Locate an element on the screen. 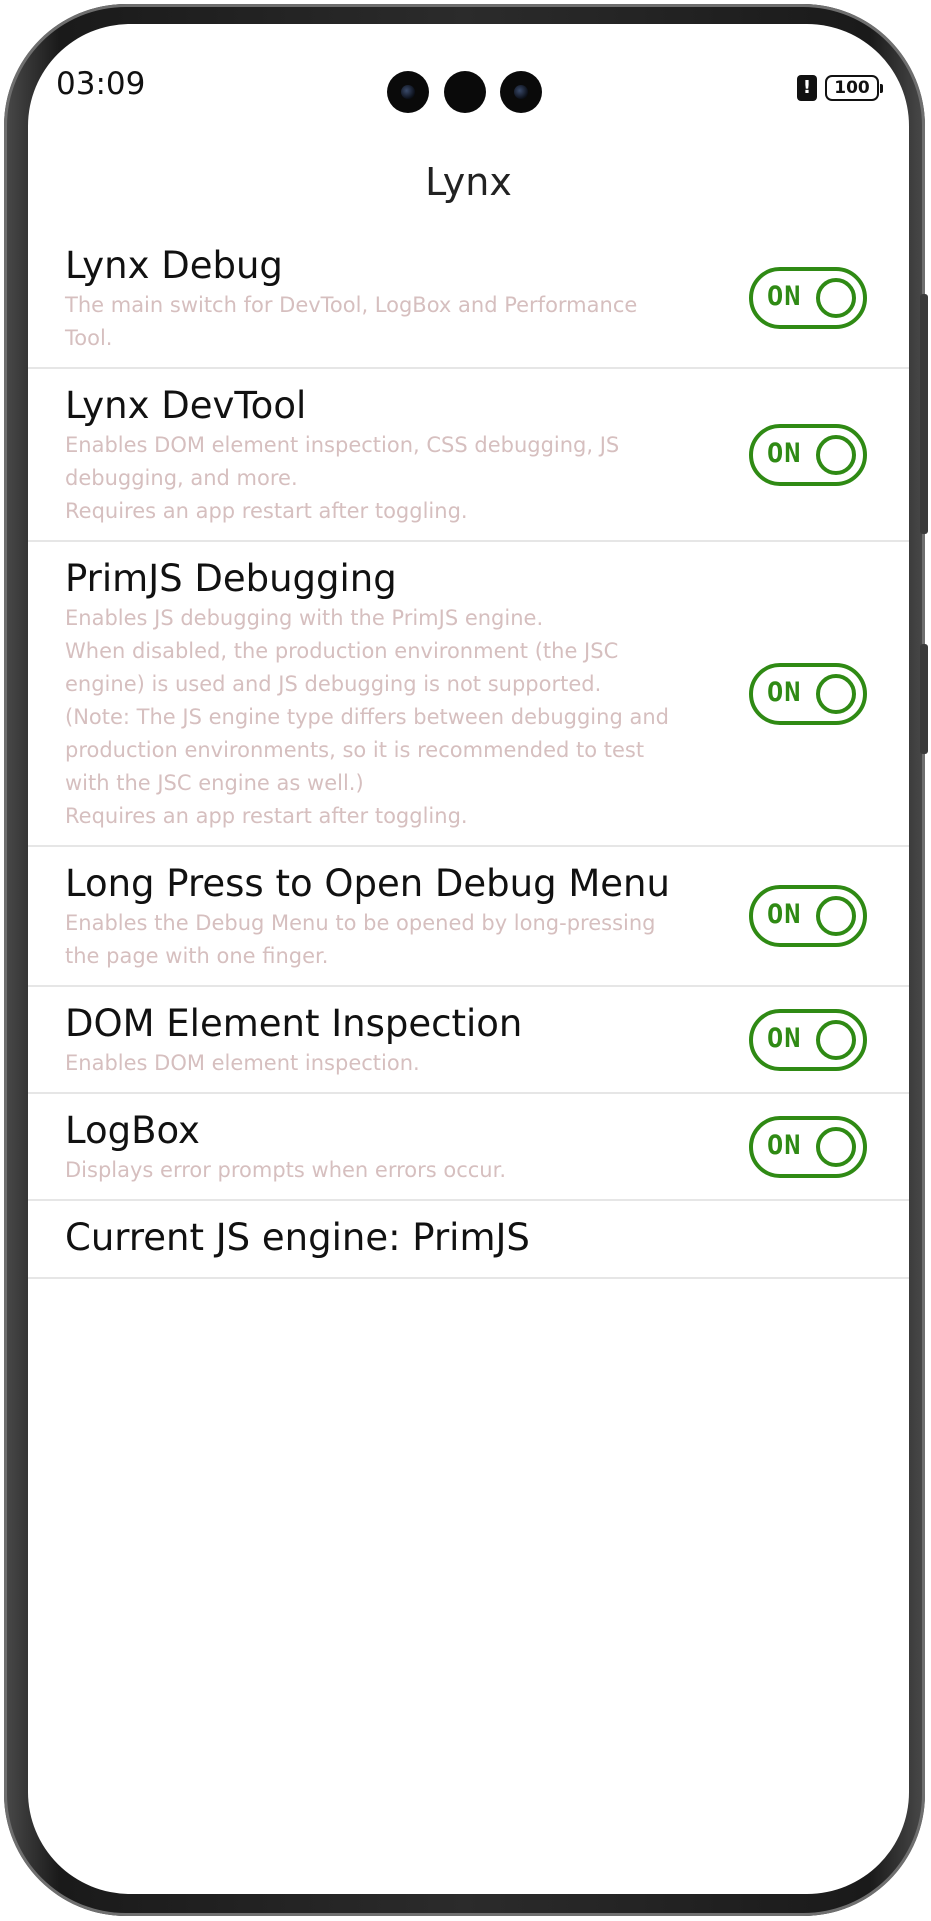 The width and height of the screenshot is (931, 1921). engine-label: Current JS engine: PrimJS is located at coordinates (297, 1237).